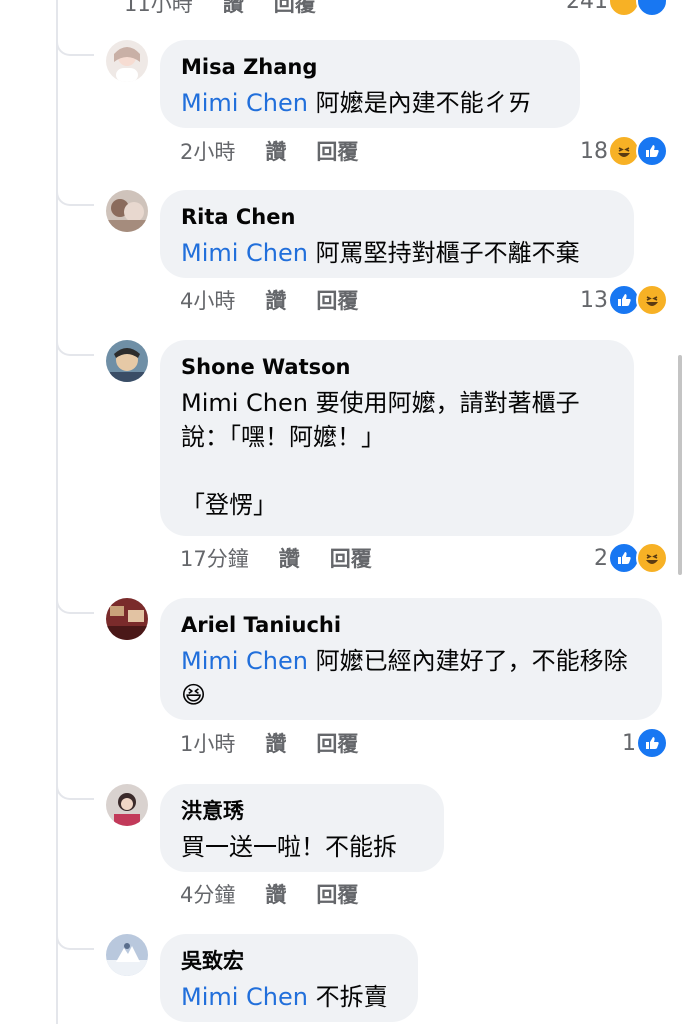 The image size is (688, 1024). What do you see at coordinates (208, 895) in the screenshot?
I see `comment-time: 4分鐘` at bounding box center [208, 895].